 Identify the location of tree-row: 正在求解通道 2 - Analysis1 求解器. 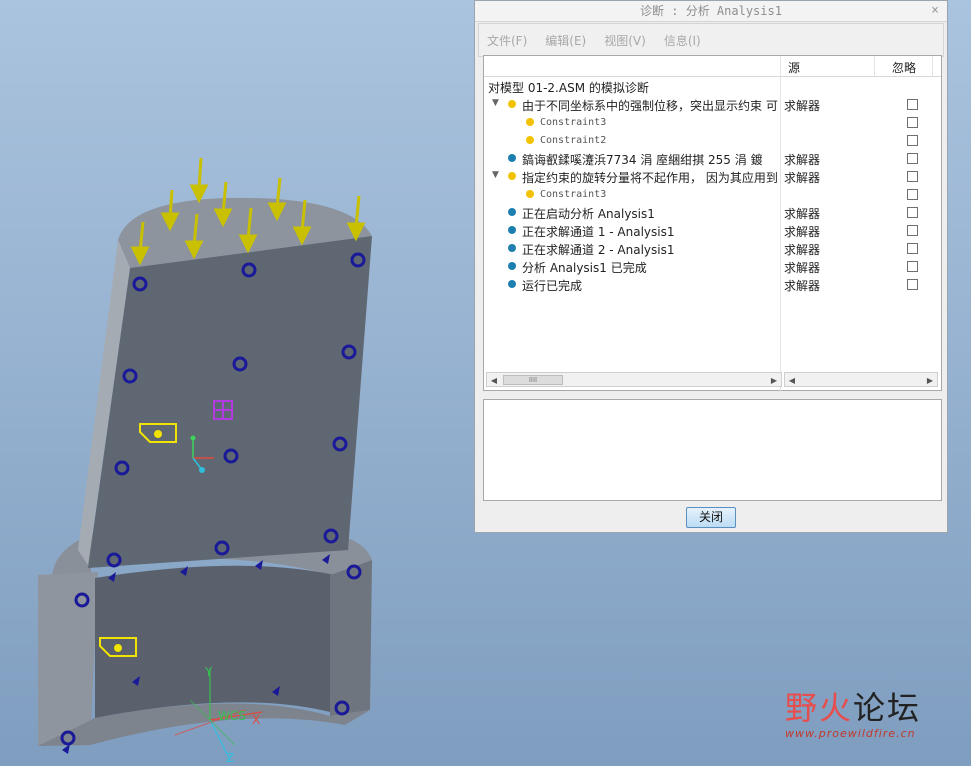
(712, 249).